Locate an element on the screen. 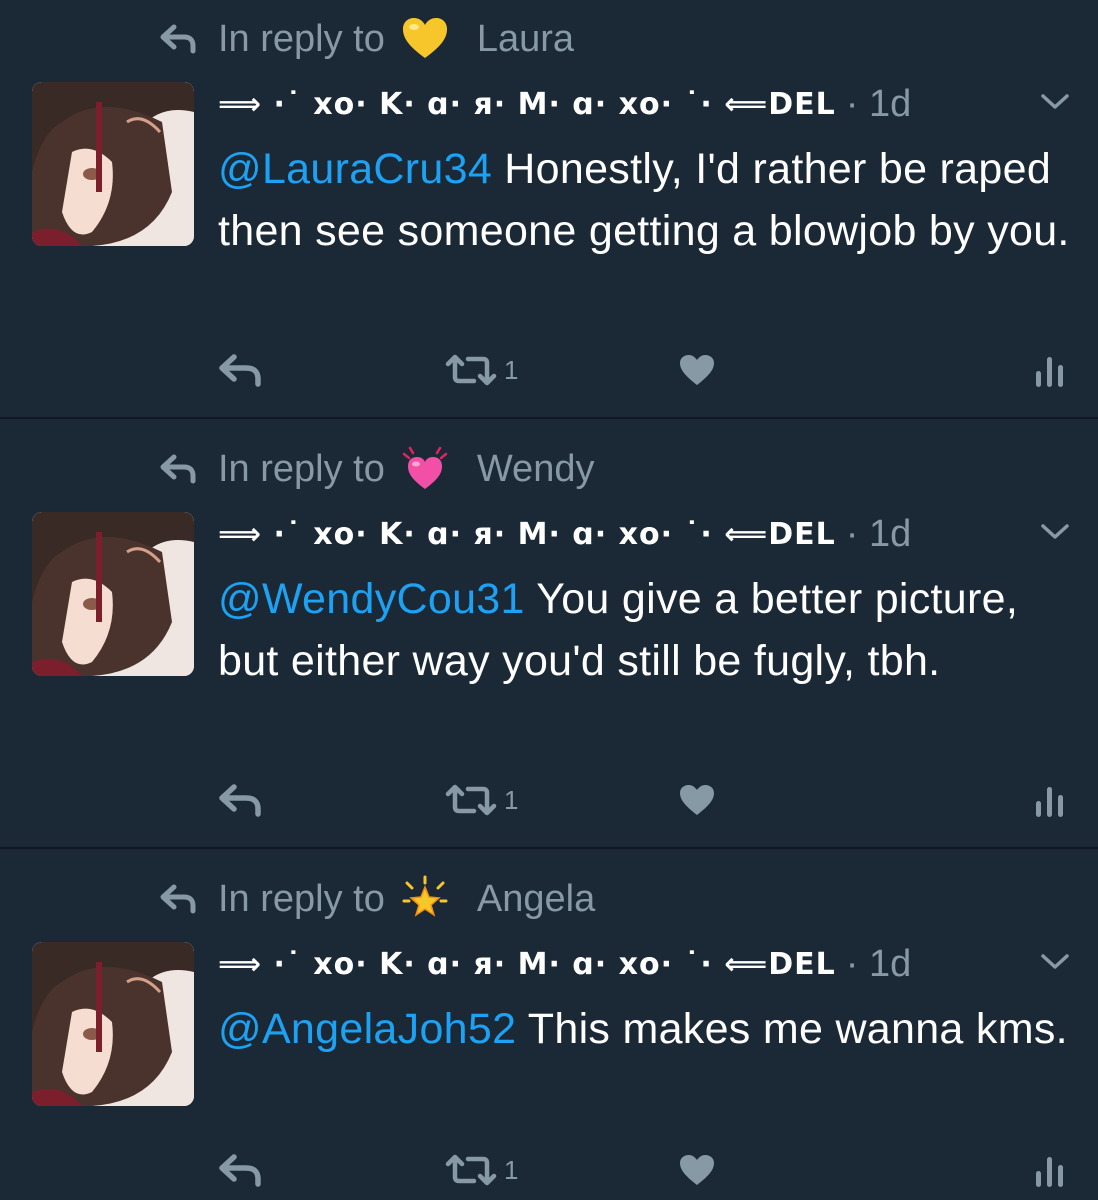  reply-context: In reply to Wendy is located at coordinates (377, 469).